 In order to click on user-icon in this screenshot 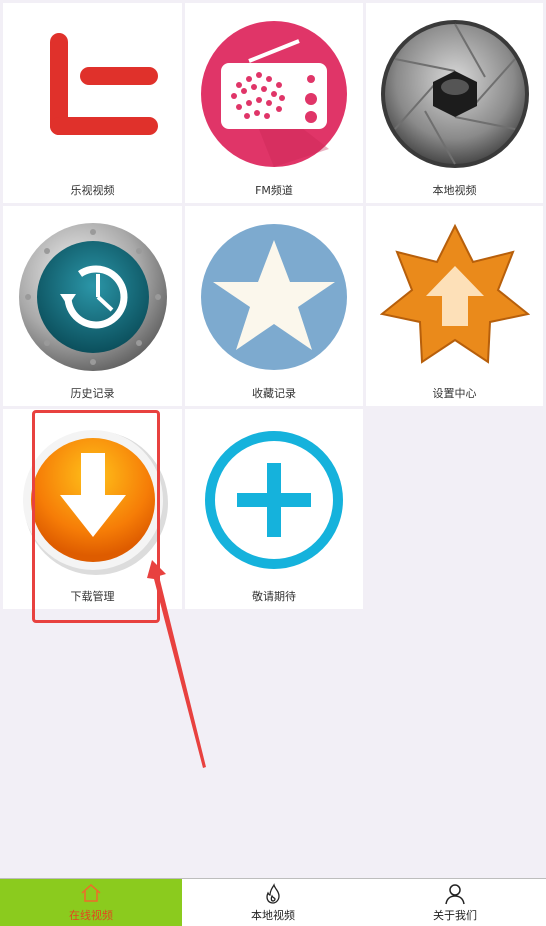, I will do `click(455, 894)`.